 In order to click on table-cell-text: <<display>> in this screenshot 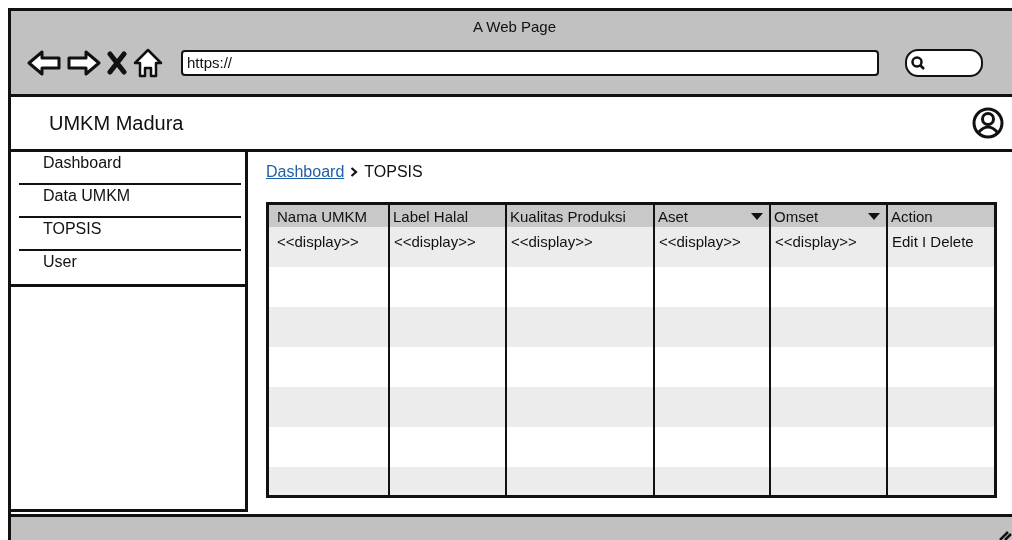, I will do `click(318, 242)`.